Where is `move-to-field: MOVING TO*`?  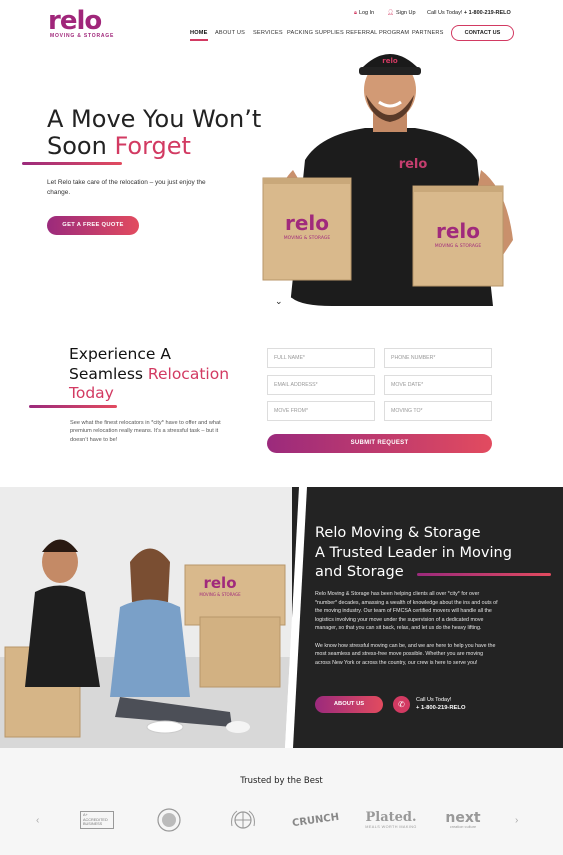 move-to-field: MOVING TO* is located at coordinates (438, 411).